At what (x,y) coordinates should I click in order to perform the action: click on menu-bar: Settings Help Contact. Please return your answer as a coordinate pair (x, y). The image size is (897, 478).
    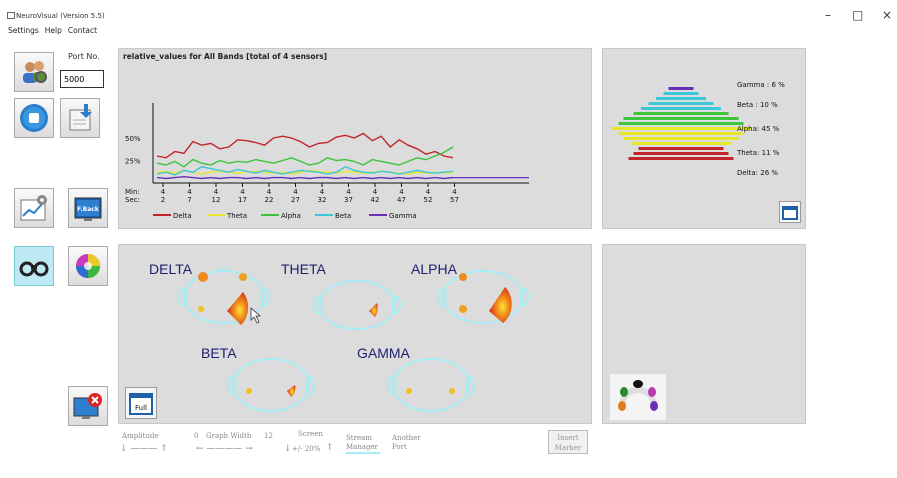
    Looking at the image, I should click on (52, 32).